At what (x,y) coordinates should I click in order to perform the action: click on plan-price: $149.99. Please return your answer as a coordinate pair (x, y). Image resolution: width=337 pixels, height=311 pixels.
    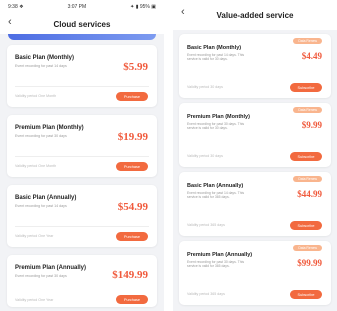
    Looking at the image, I should click on (130, 275).